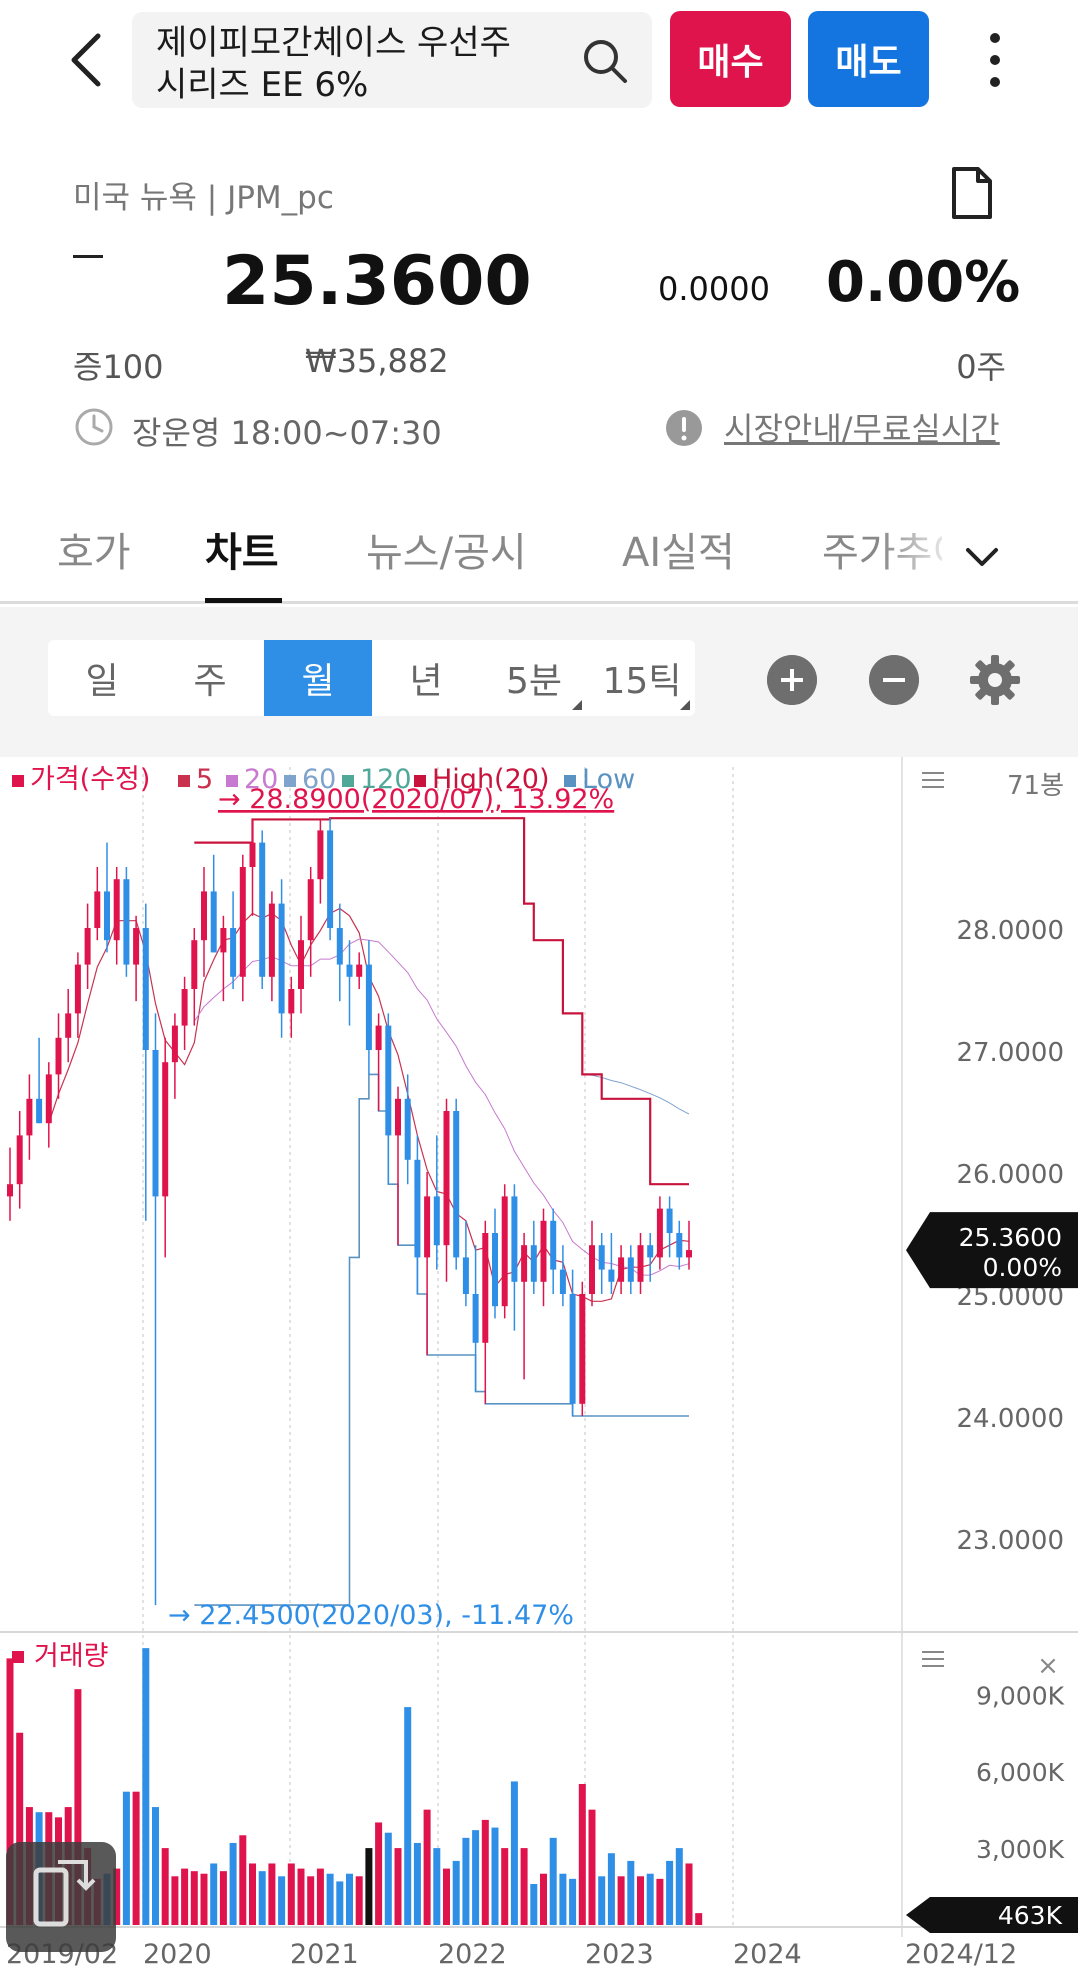 The image size is (1078, 1981). I want to click on top-bar: 제이피모간체이스 우선주 시리즈 EE 6% 매수 매도, so click(539, 60).